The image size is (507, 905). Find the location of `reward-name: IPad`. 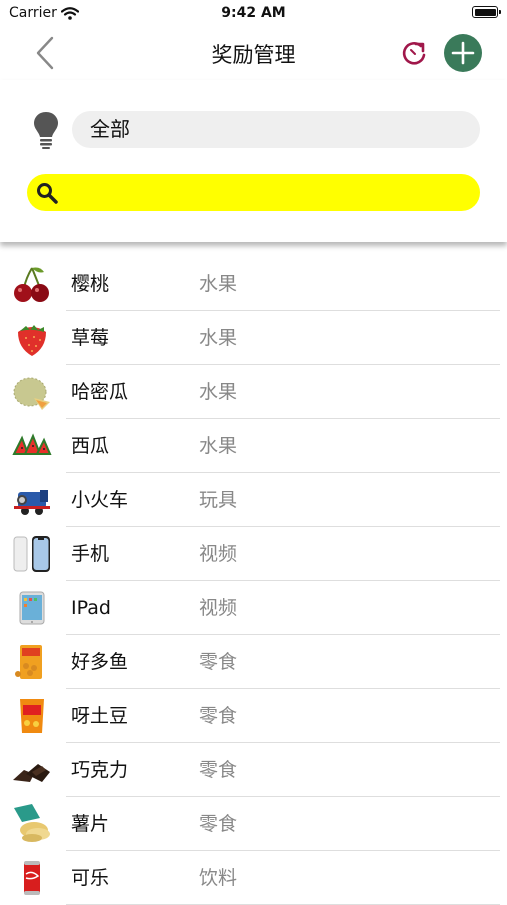

reward-name: IPad is located at coordinates (91, 608).